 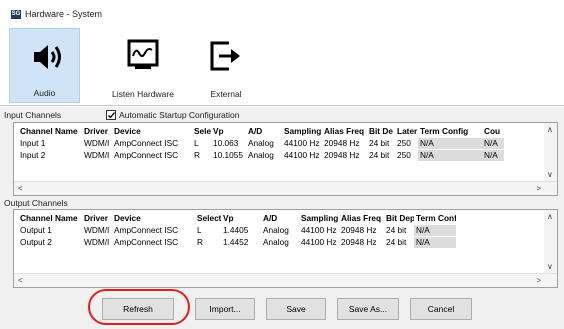 What do you see at coordinates (143, 54) in the screenshot?
I see `monitor-waveform-icon` at bounding box center [143, 54].